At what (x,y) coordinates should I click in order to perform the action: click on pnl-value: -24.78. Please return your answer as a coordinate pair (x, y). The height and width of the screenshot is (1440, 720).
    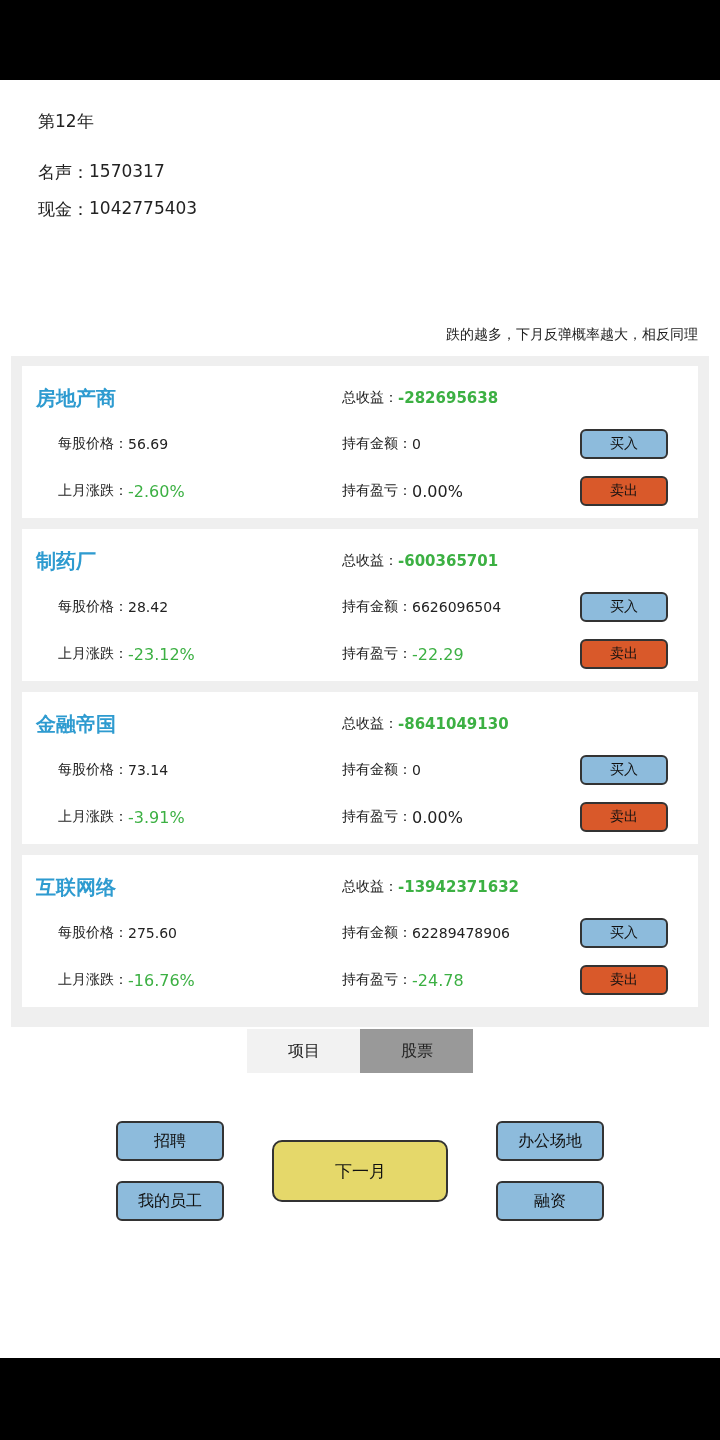
    Looking at the image, I should click on (438, 980).